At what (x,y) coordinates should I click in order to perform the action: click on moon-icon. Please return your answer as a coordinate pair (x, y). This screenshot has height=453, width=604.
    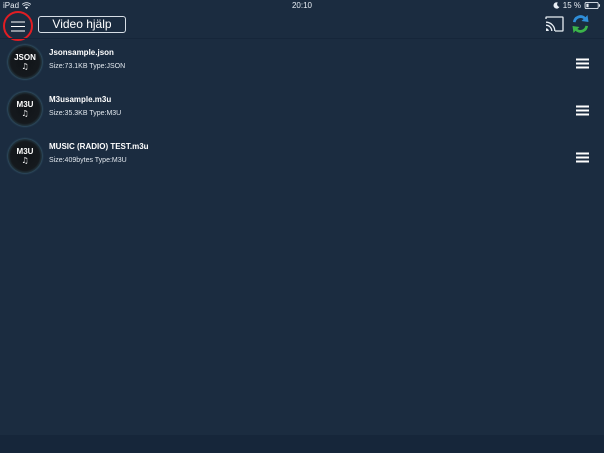
    Looking at the image, I should click on (556, 5).